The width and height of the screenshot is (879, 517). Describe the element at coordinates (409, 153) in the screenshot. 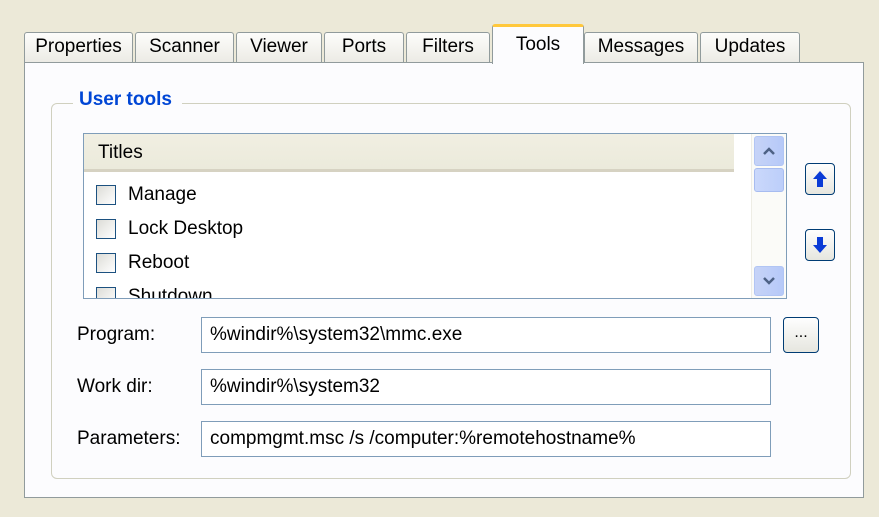

I see `list-header-titles: Titles` at that location.